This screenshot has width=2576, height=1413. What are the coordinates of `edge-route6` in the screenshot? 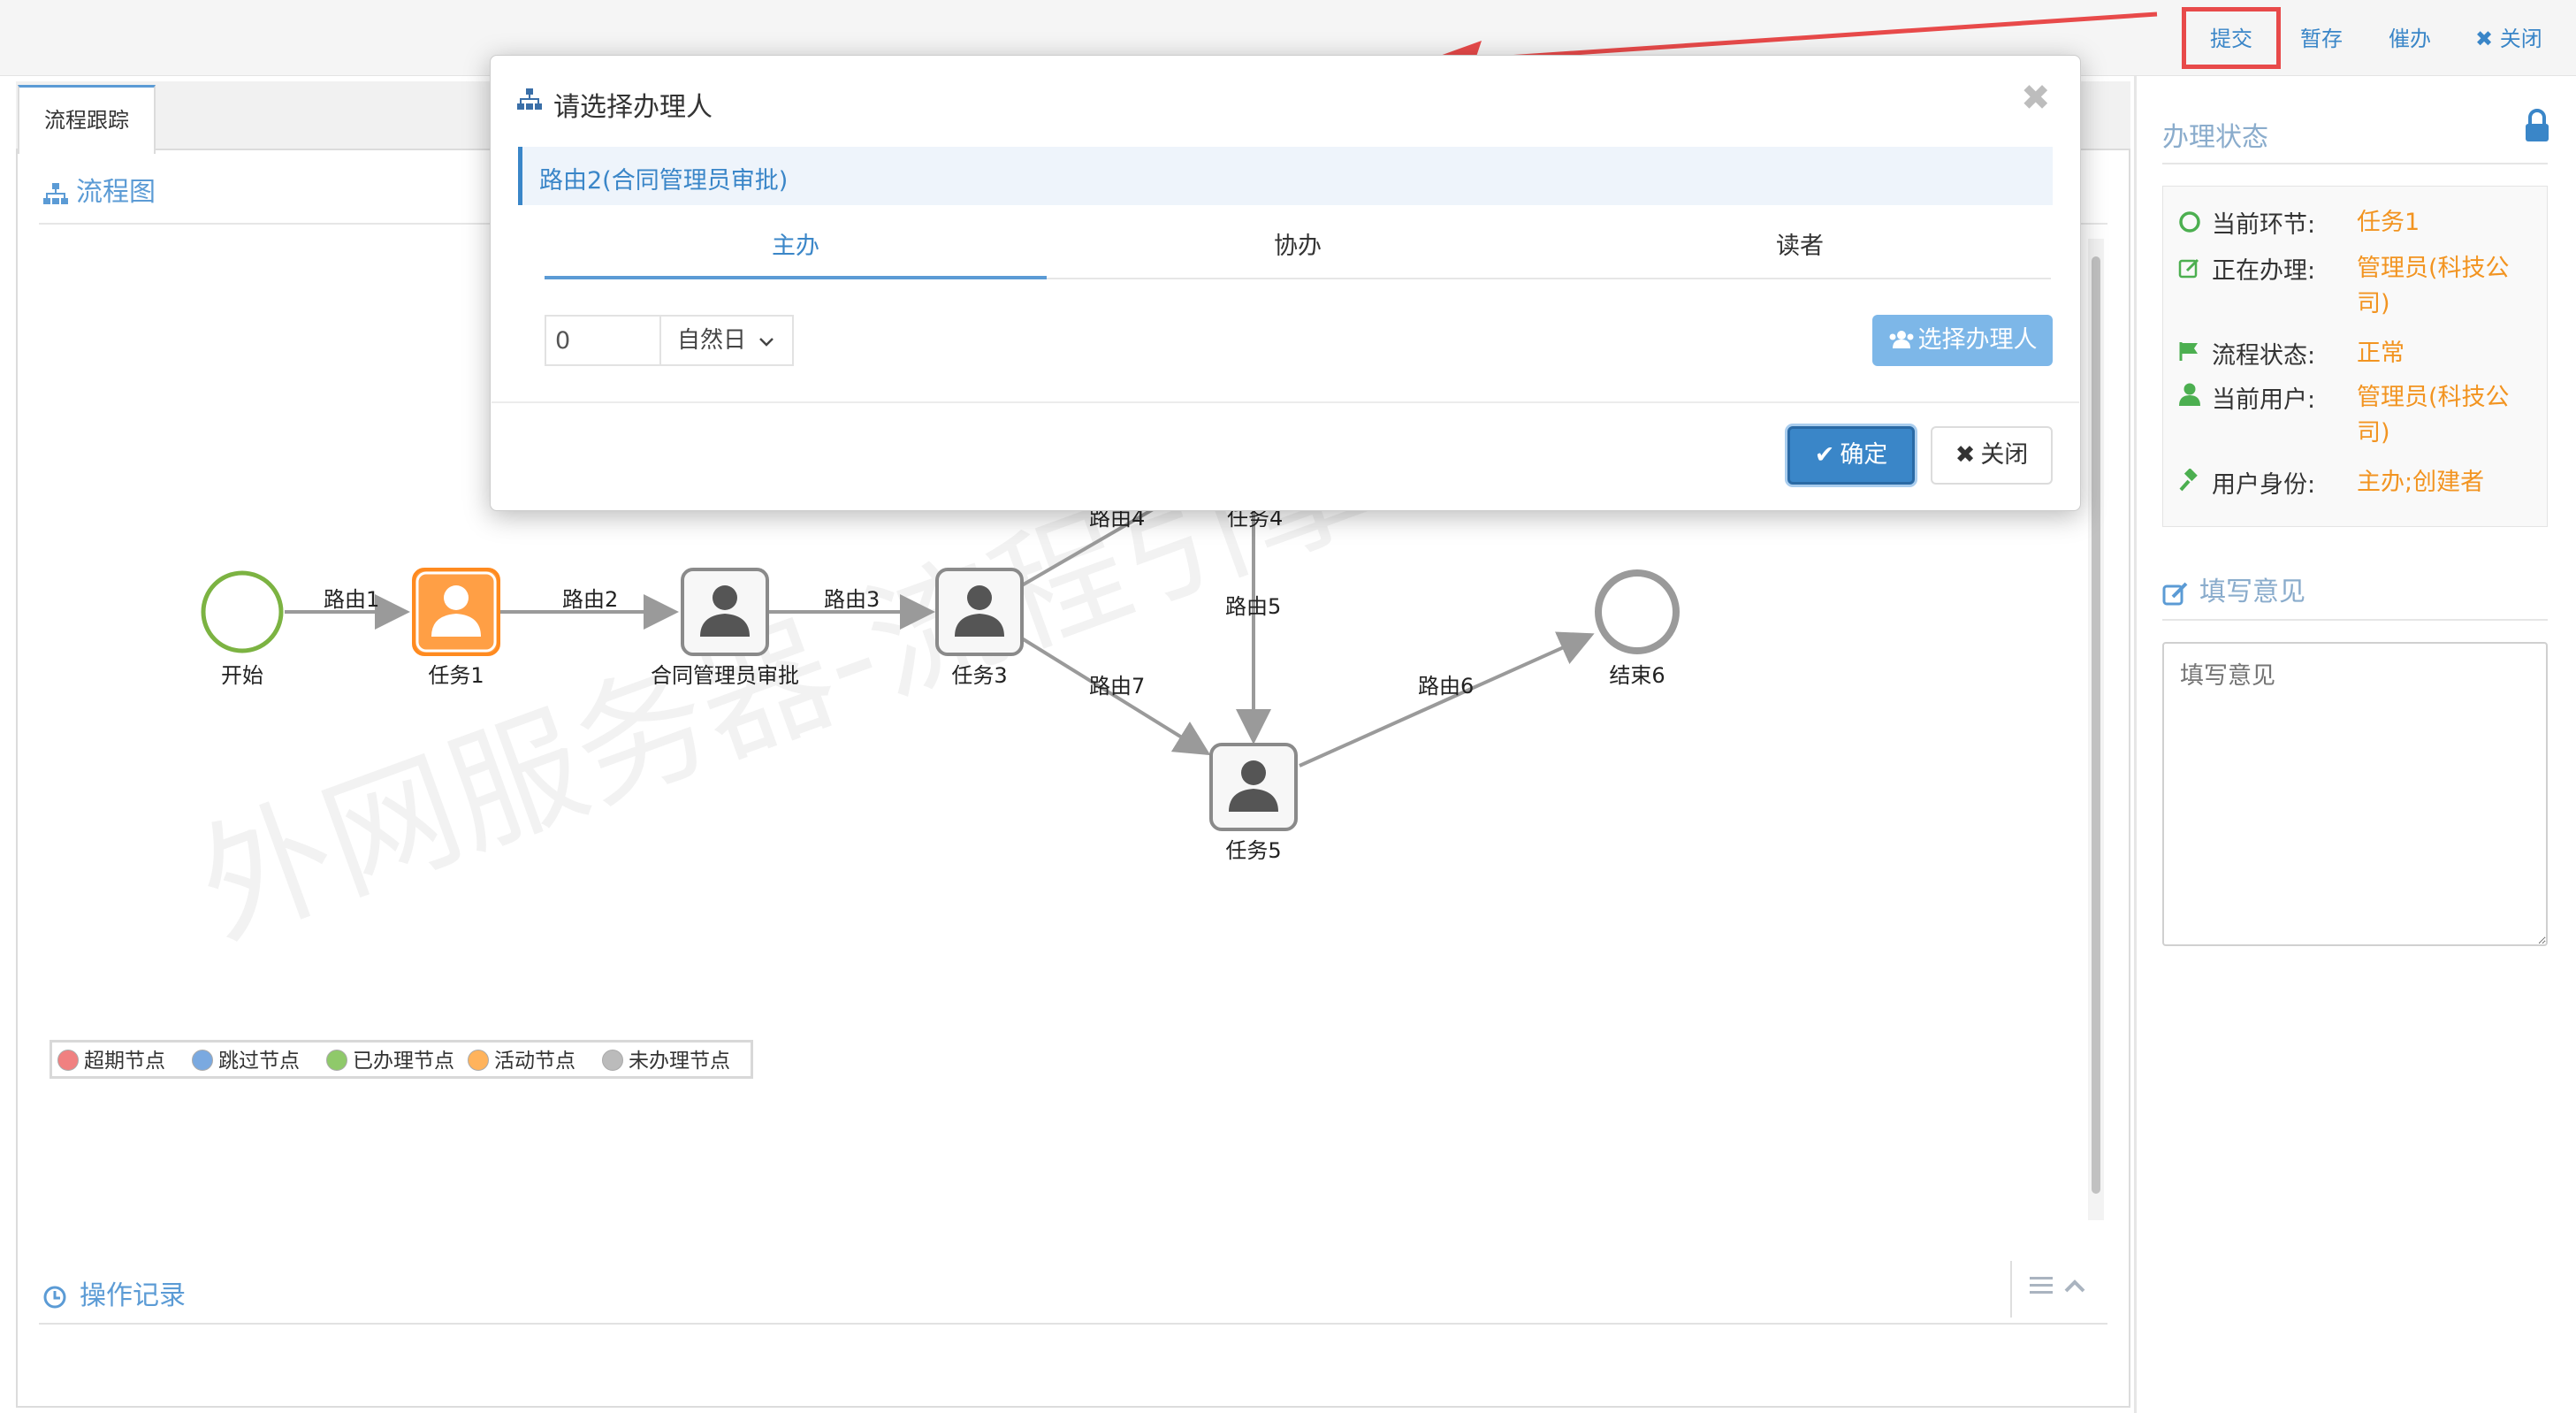 It's located at (1447, 699).